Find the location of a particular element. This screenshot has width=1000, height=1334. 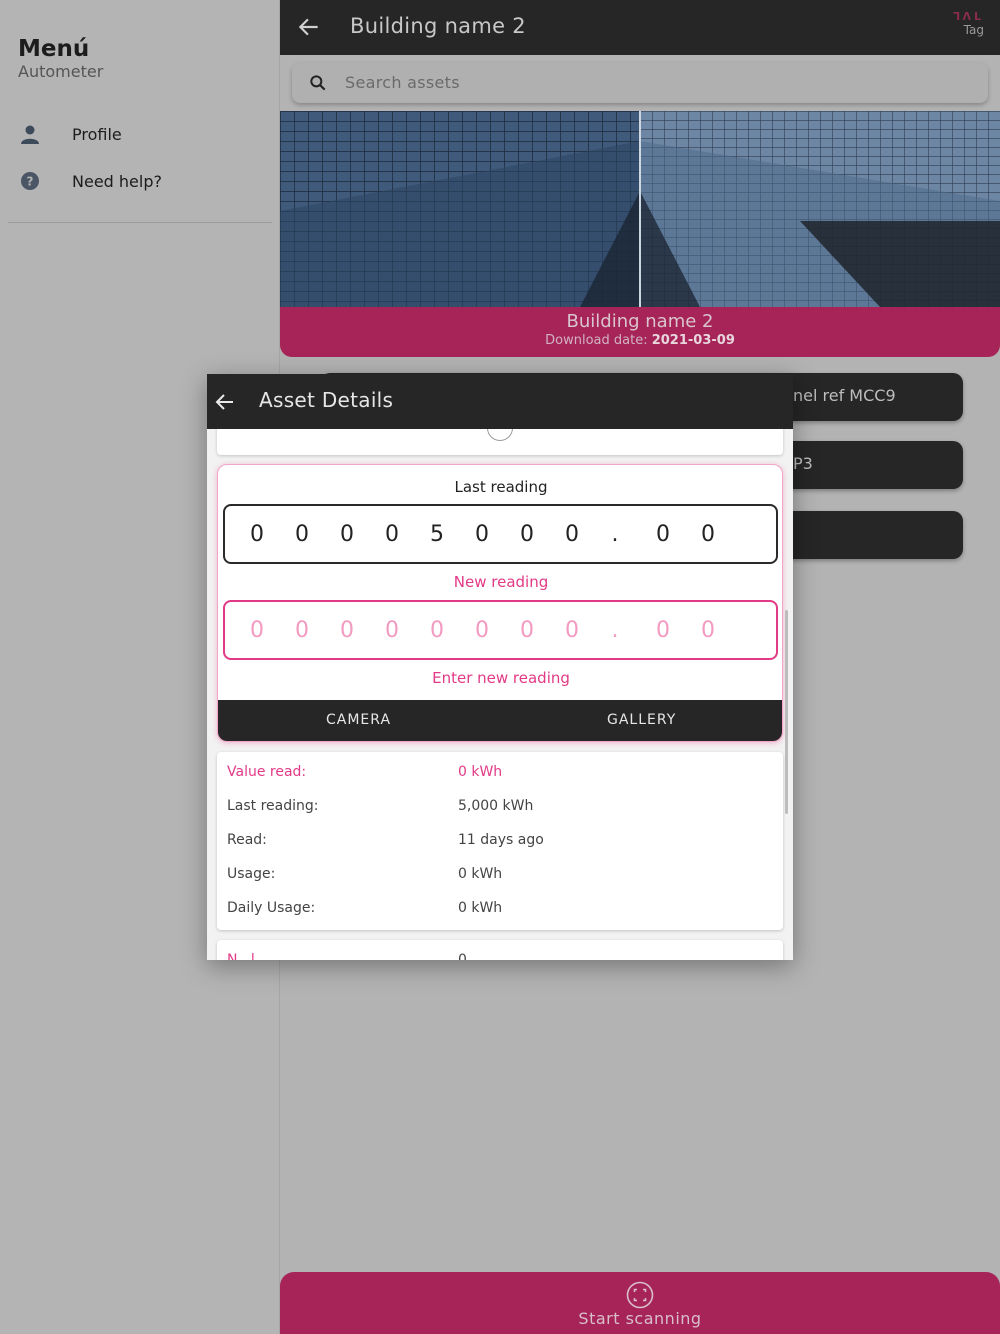

last-reading-label: Last reading is located at coordinates (501, 487).